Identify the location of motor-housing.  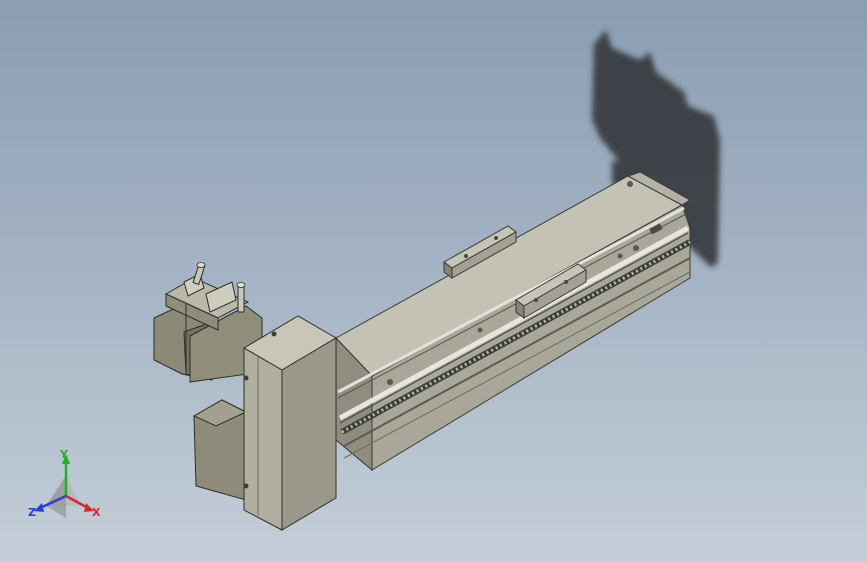
(290, 423).